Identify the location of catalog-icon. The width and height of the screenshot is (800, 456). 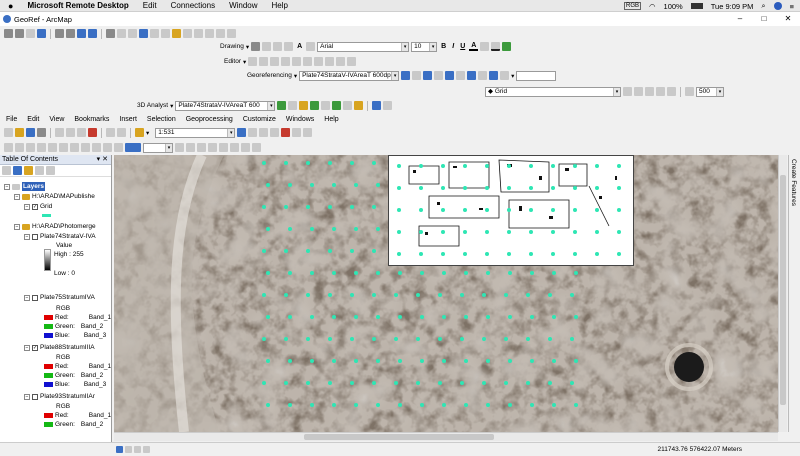
(264, 132).